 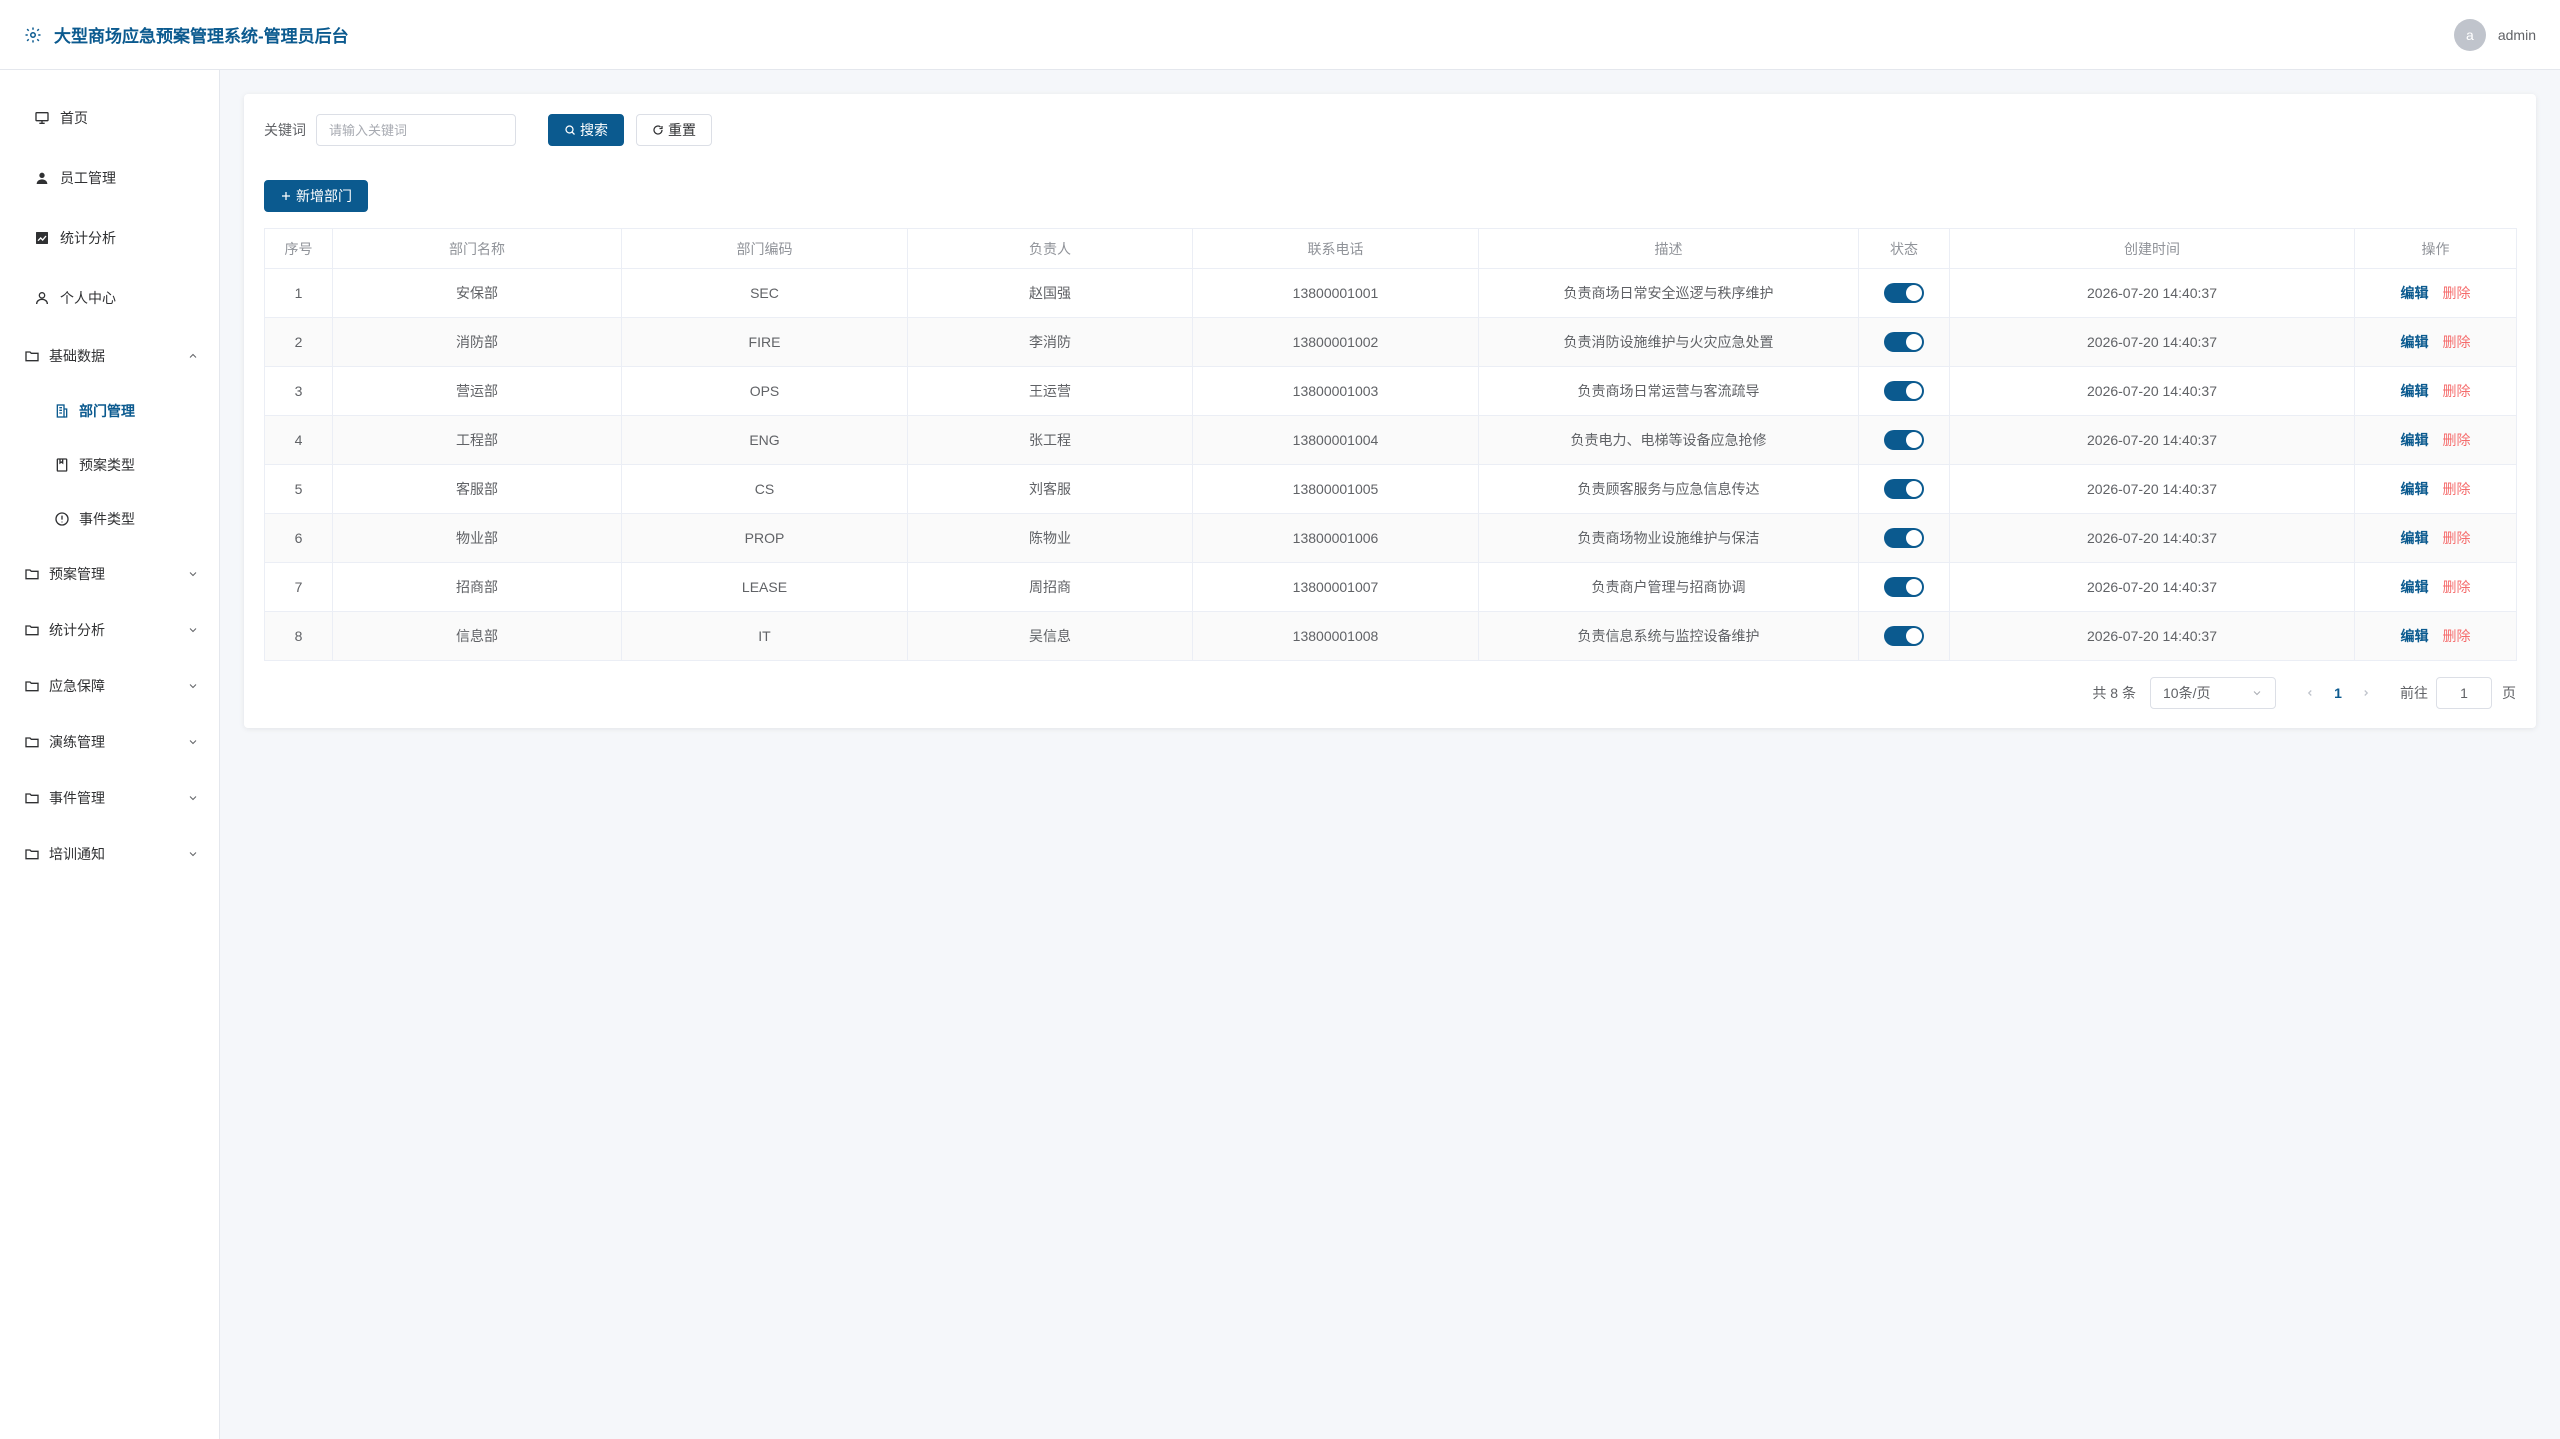 I want to click on cell-name: 营运部, so click(x=477, y=391).